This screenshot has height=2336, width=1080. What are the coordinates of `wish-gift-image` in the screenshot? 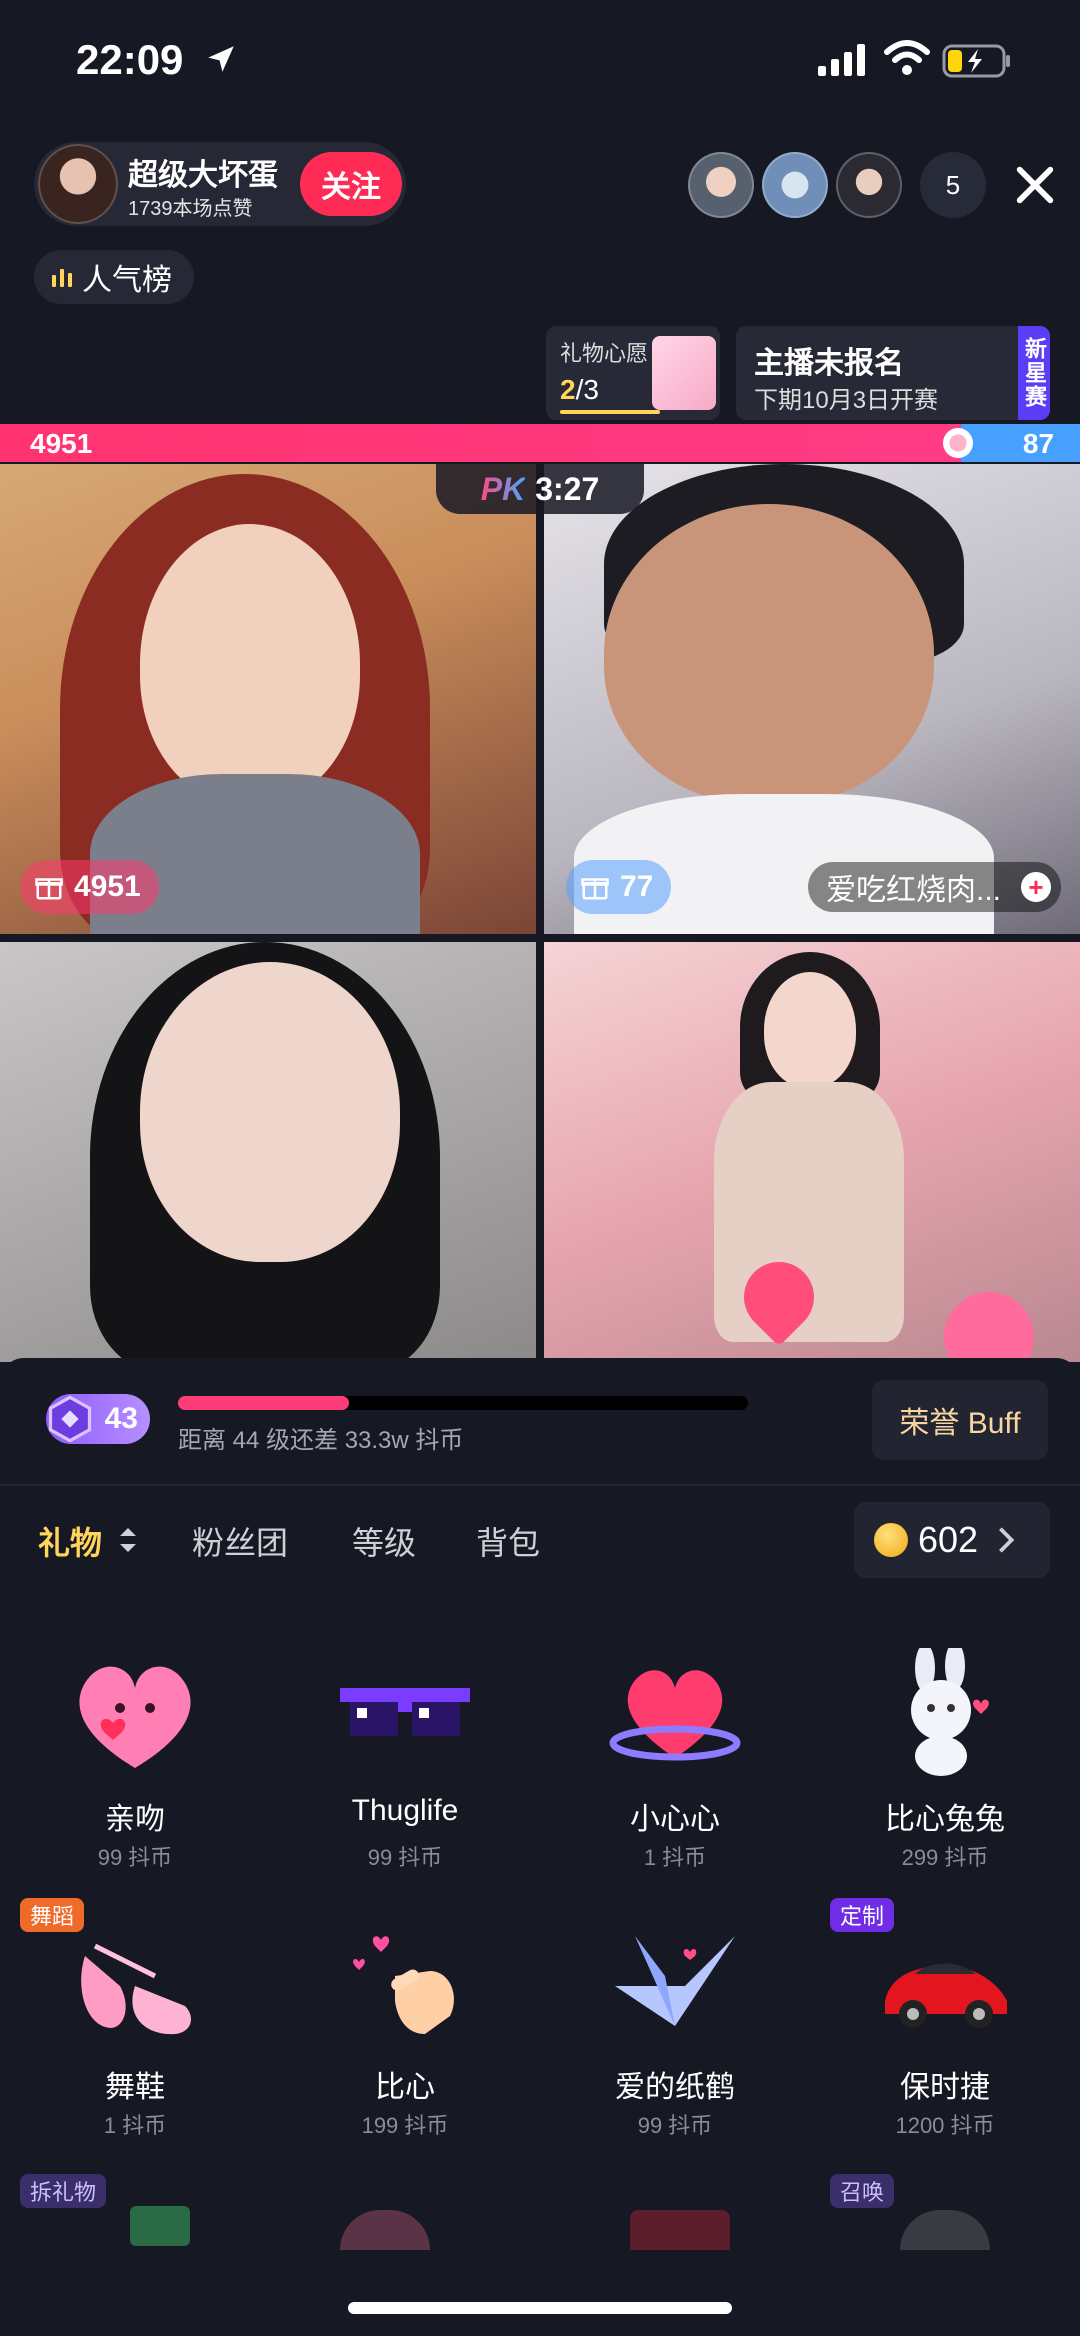 It's located at (684, 373).